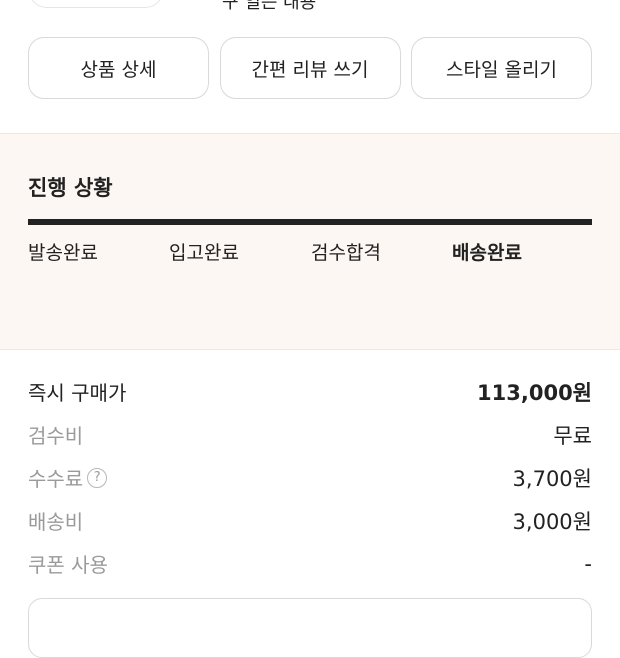 This screenshot has height=658, width=620. What do you see at coordinates (56, 436) in the screenshot?
I see `inspection-fee-label: 검수비` at bounding box center [56, 436].